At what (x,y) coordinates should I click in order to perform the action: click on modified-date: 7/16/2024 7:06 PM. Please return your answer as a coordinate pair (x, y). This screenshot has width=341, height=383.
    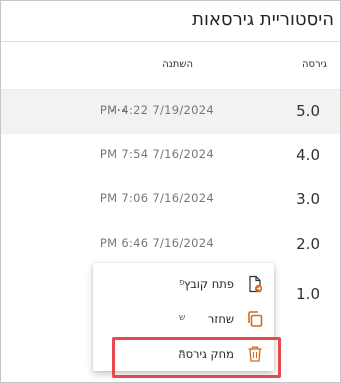
    Looking at the image, I should click on (156, 198).